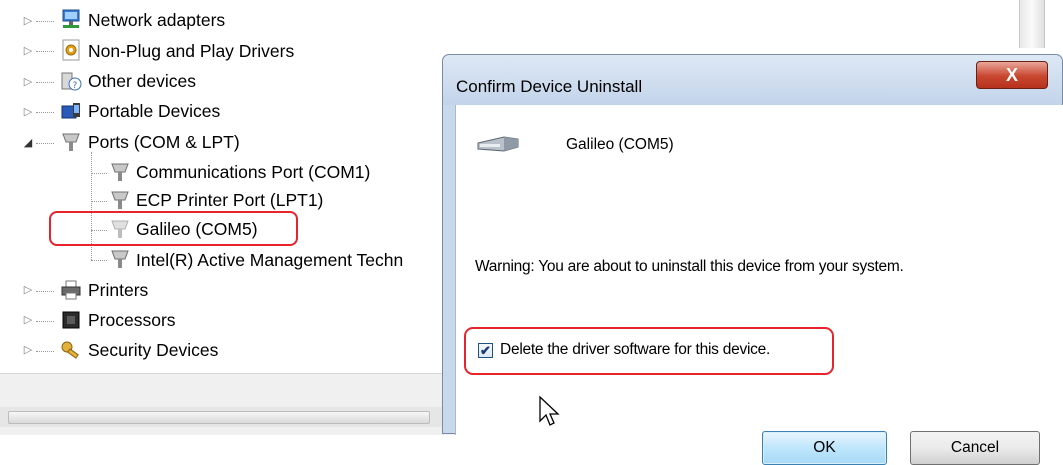 The height and width of the screenshot is (465, 1063). What do you see at coordinates (549, 86) in the screenshot?
I see `dialog-title: Confirm Device Uninstall` at bounding box center [549, 86].